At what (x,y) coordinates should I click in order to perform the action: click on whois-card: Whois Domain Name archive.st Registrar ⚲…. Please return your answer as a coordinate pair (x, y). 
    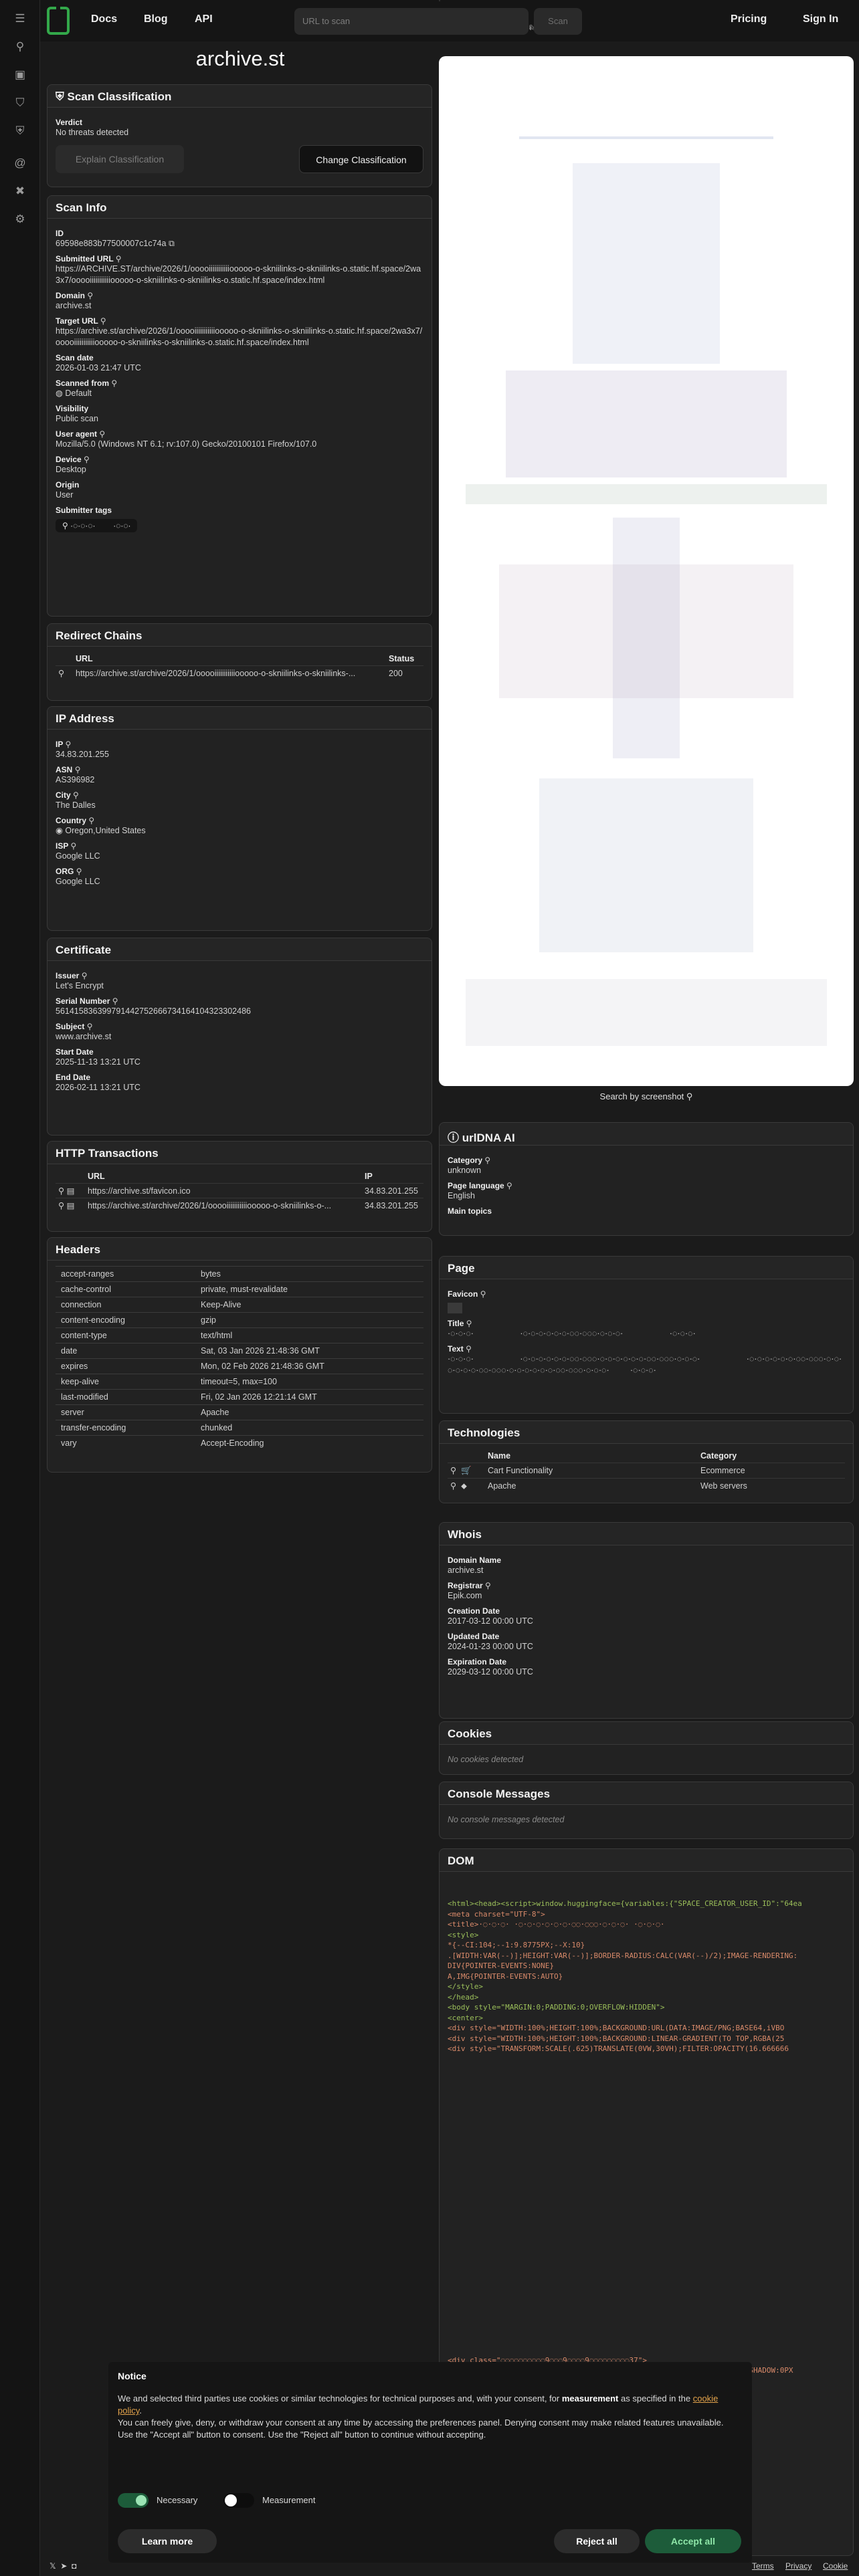
    Looking at the image, I should click on (646, 1621).